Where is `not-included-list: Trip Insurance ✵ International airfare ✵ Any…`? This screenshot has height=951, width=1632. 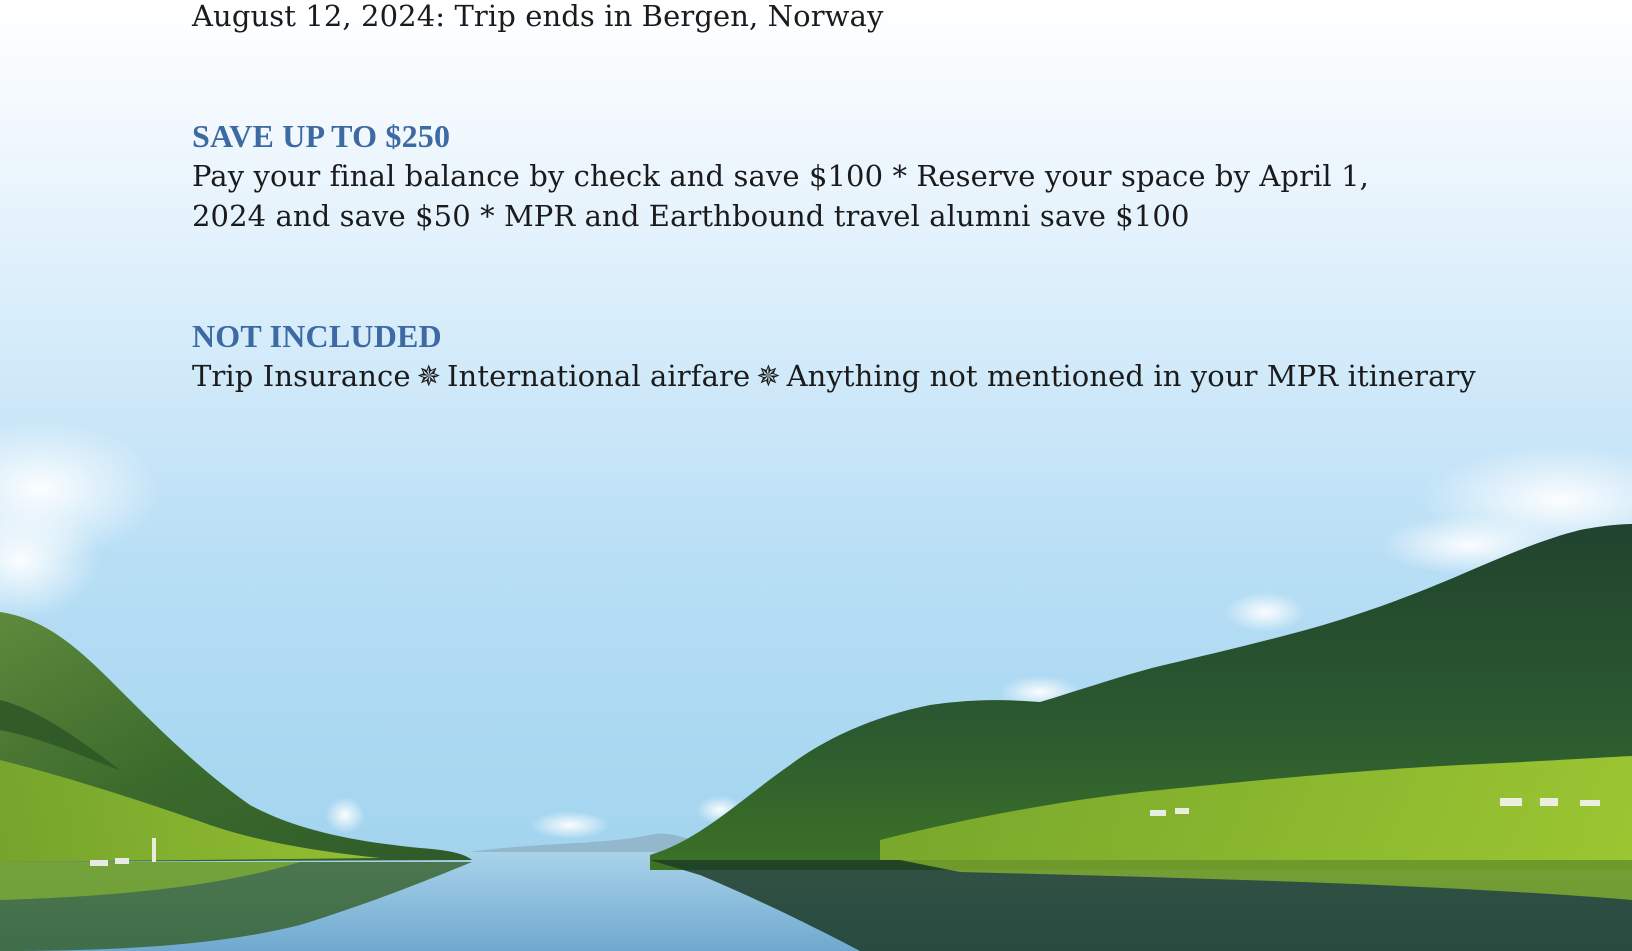 not-included-list: Trip Insurance ✵ International airfare ✵ Any… is located at coordinates (834, 376).